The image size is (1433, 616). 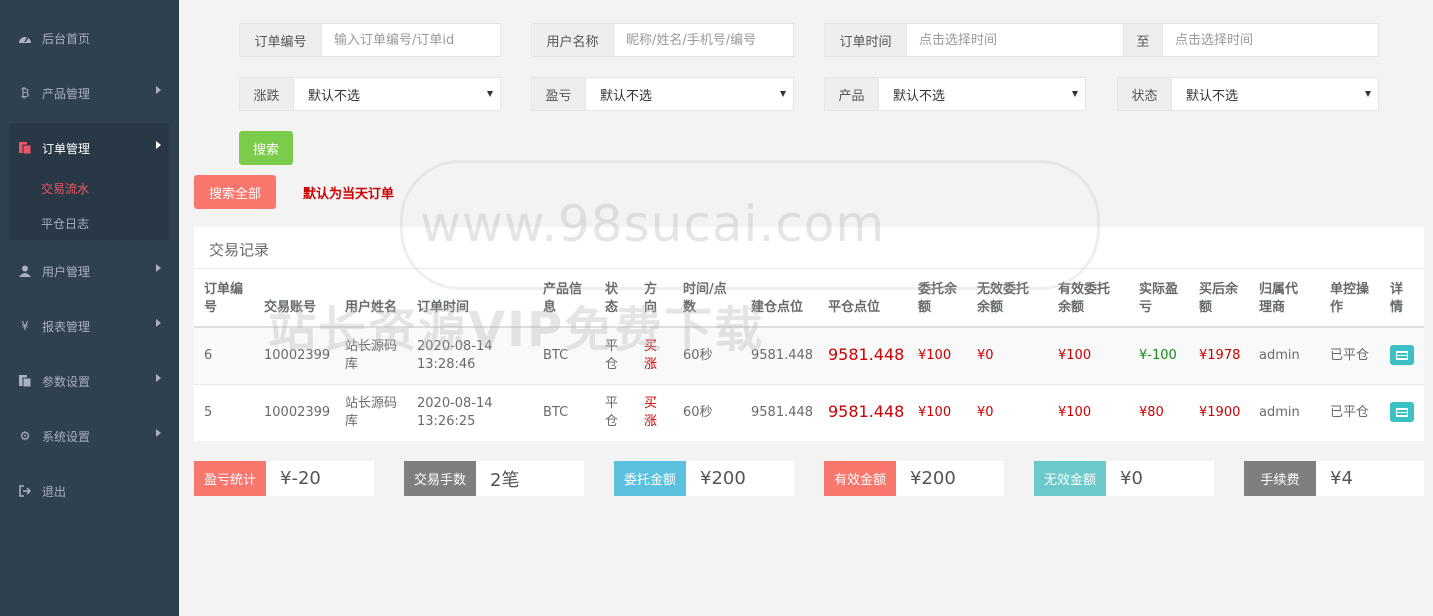 What do you see at coordinates (573, 40) in the screenshot?
I see `user-name-label: 用户名称` at bounding box center [573, 40].